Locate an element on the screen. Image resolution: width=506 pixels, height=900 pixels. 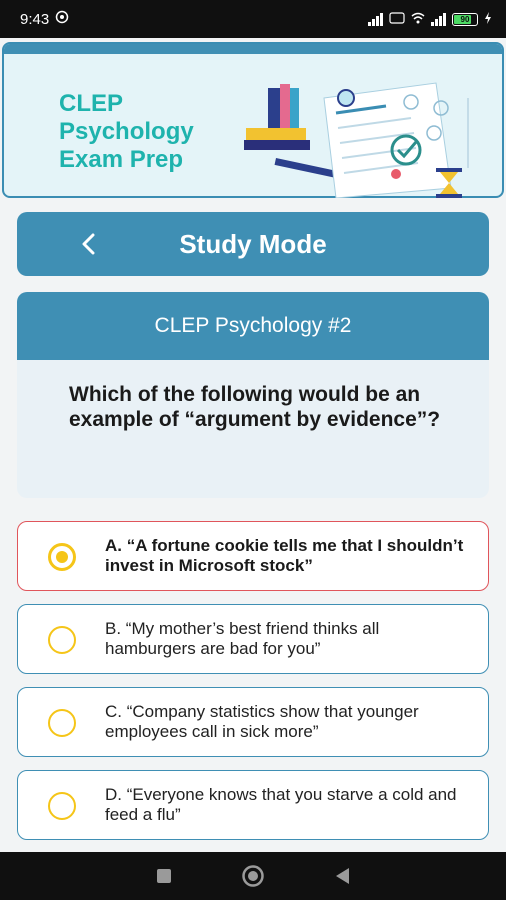
square-icon is located at coordinates (164, 876).